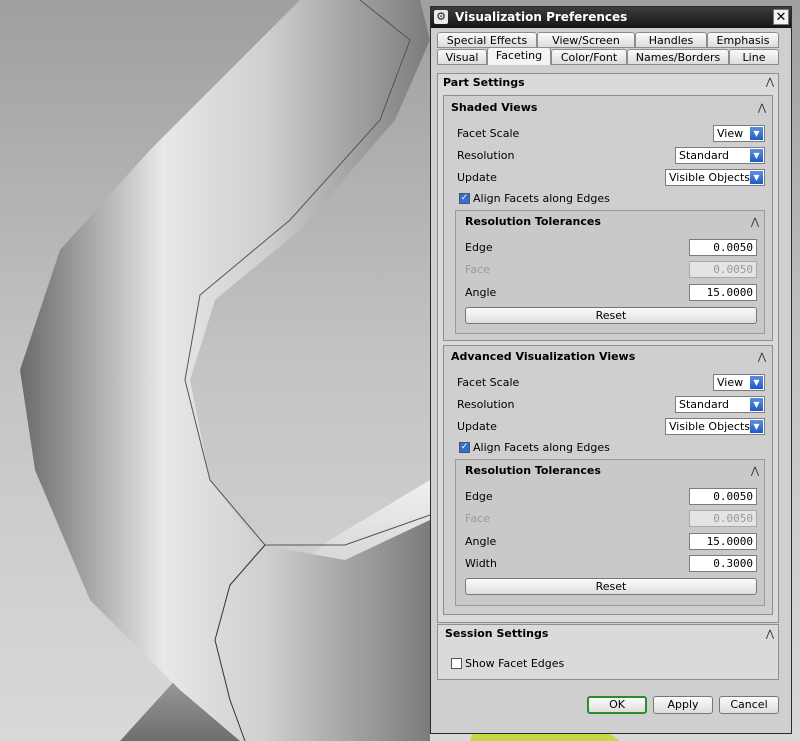  I want to click on apply-button: Apply, so click(683, 705).